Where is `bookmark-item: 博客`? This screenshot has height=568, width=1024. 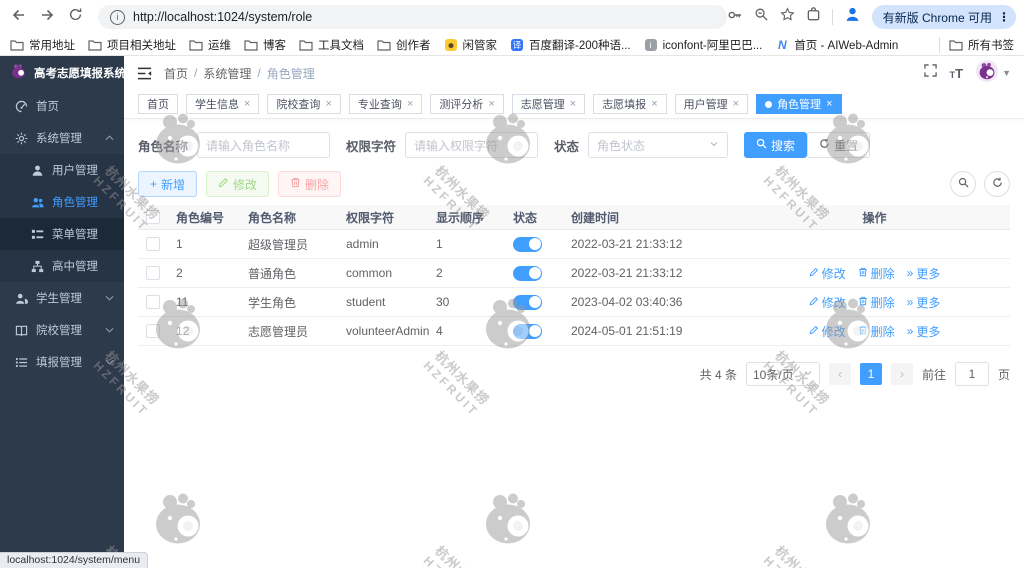 bookmark-item: 博客 is located at coordinates (265, 45).